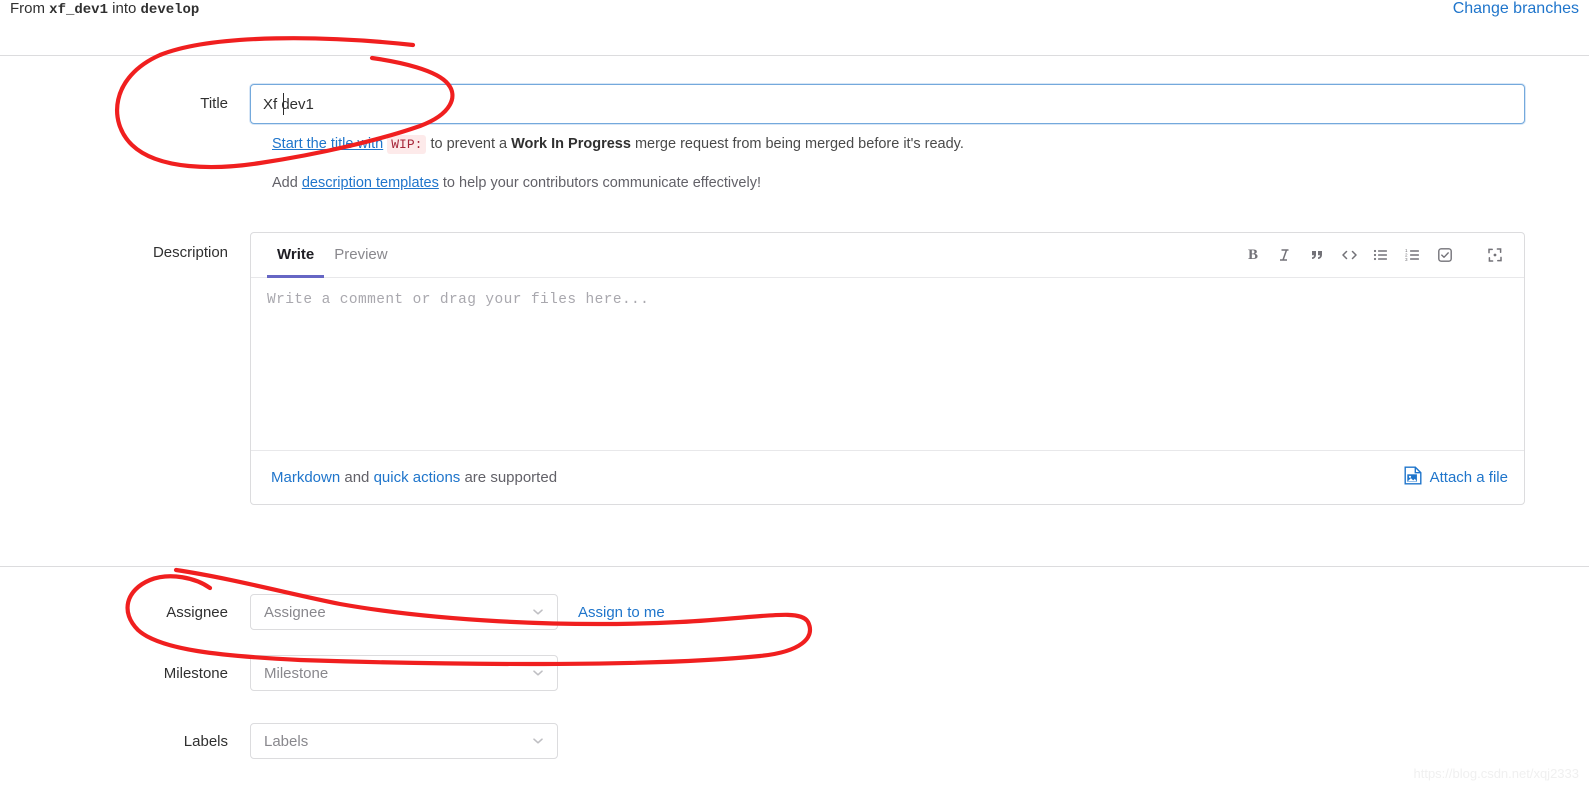 This screenshot has height=787, width=1589. What do you see at coordinates (794, 55) in the screenshot?
I see `divider-top` at bounding box center [794, 55].